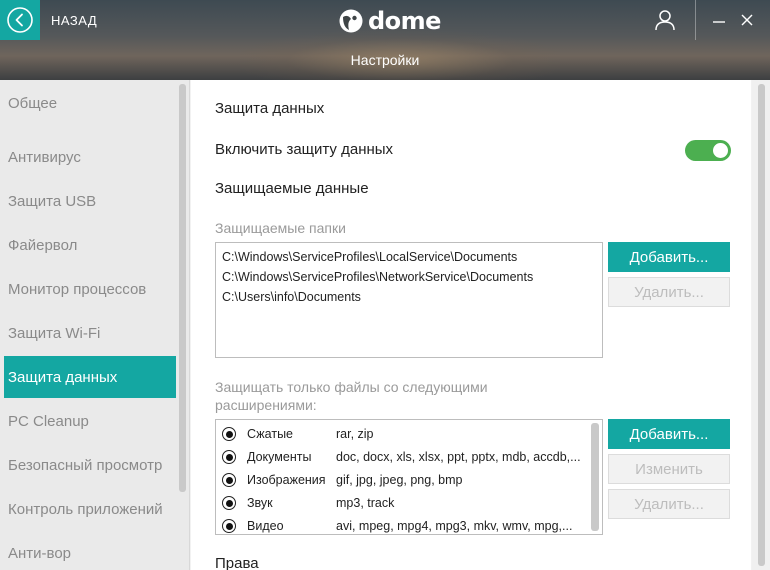 The height and width of the screenshot is (570, 770). I want to click on extension-values: rar, zip, so click(355, 434).